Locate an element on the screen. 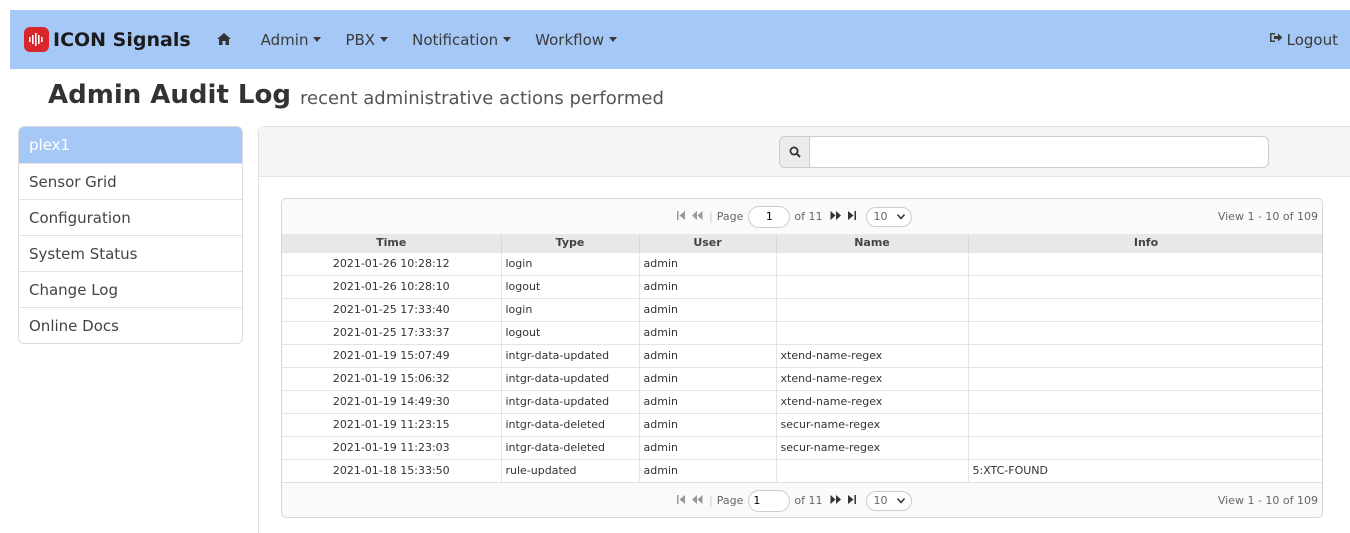  table-row: 2021-01-25 17:33:37 logout admin is located at coordinates (802, 332).